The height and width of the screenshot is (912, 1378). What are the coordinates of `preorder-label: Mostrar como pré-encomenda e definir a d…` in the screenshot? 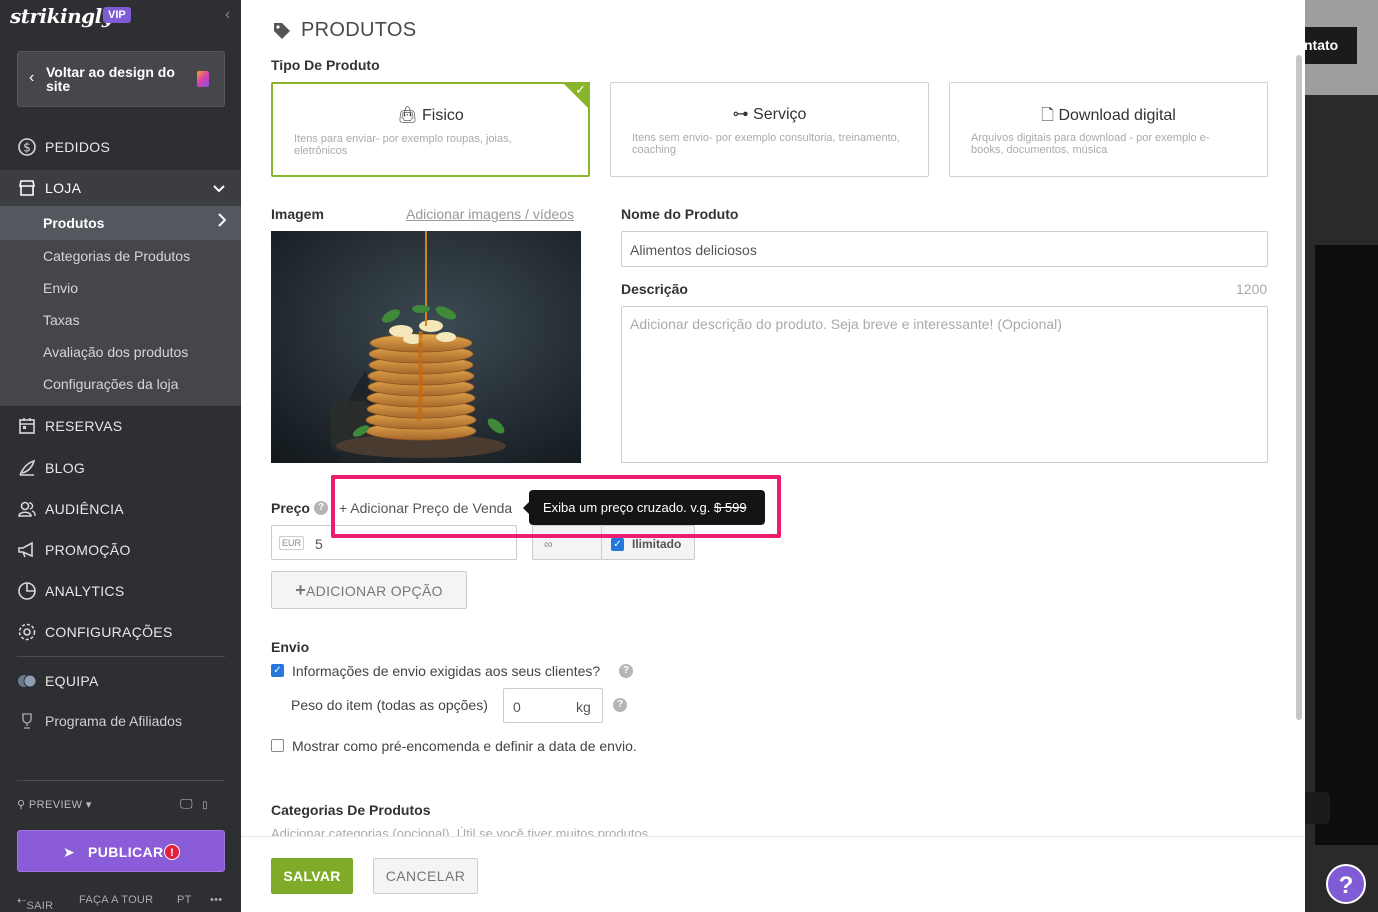 It's located at (464, 746).